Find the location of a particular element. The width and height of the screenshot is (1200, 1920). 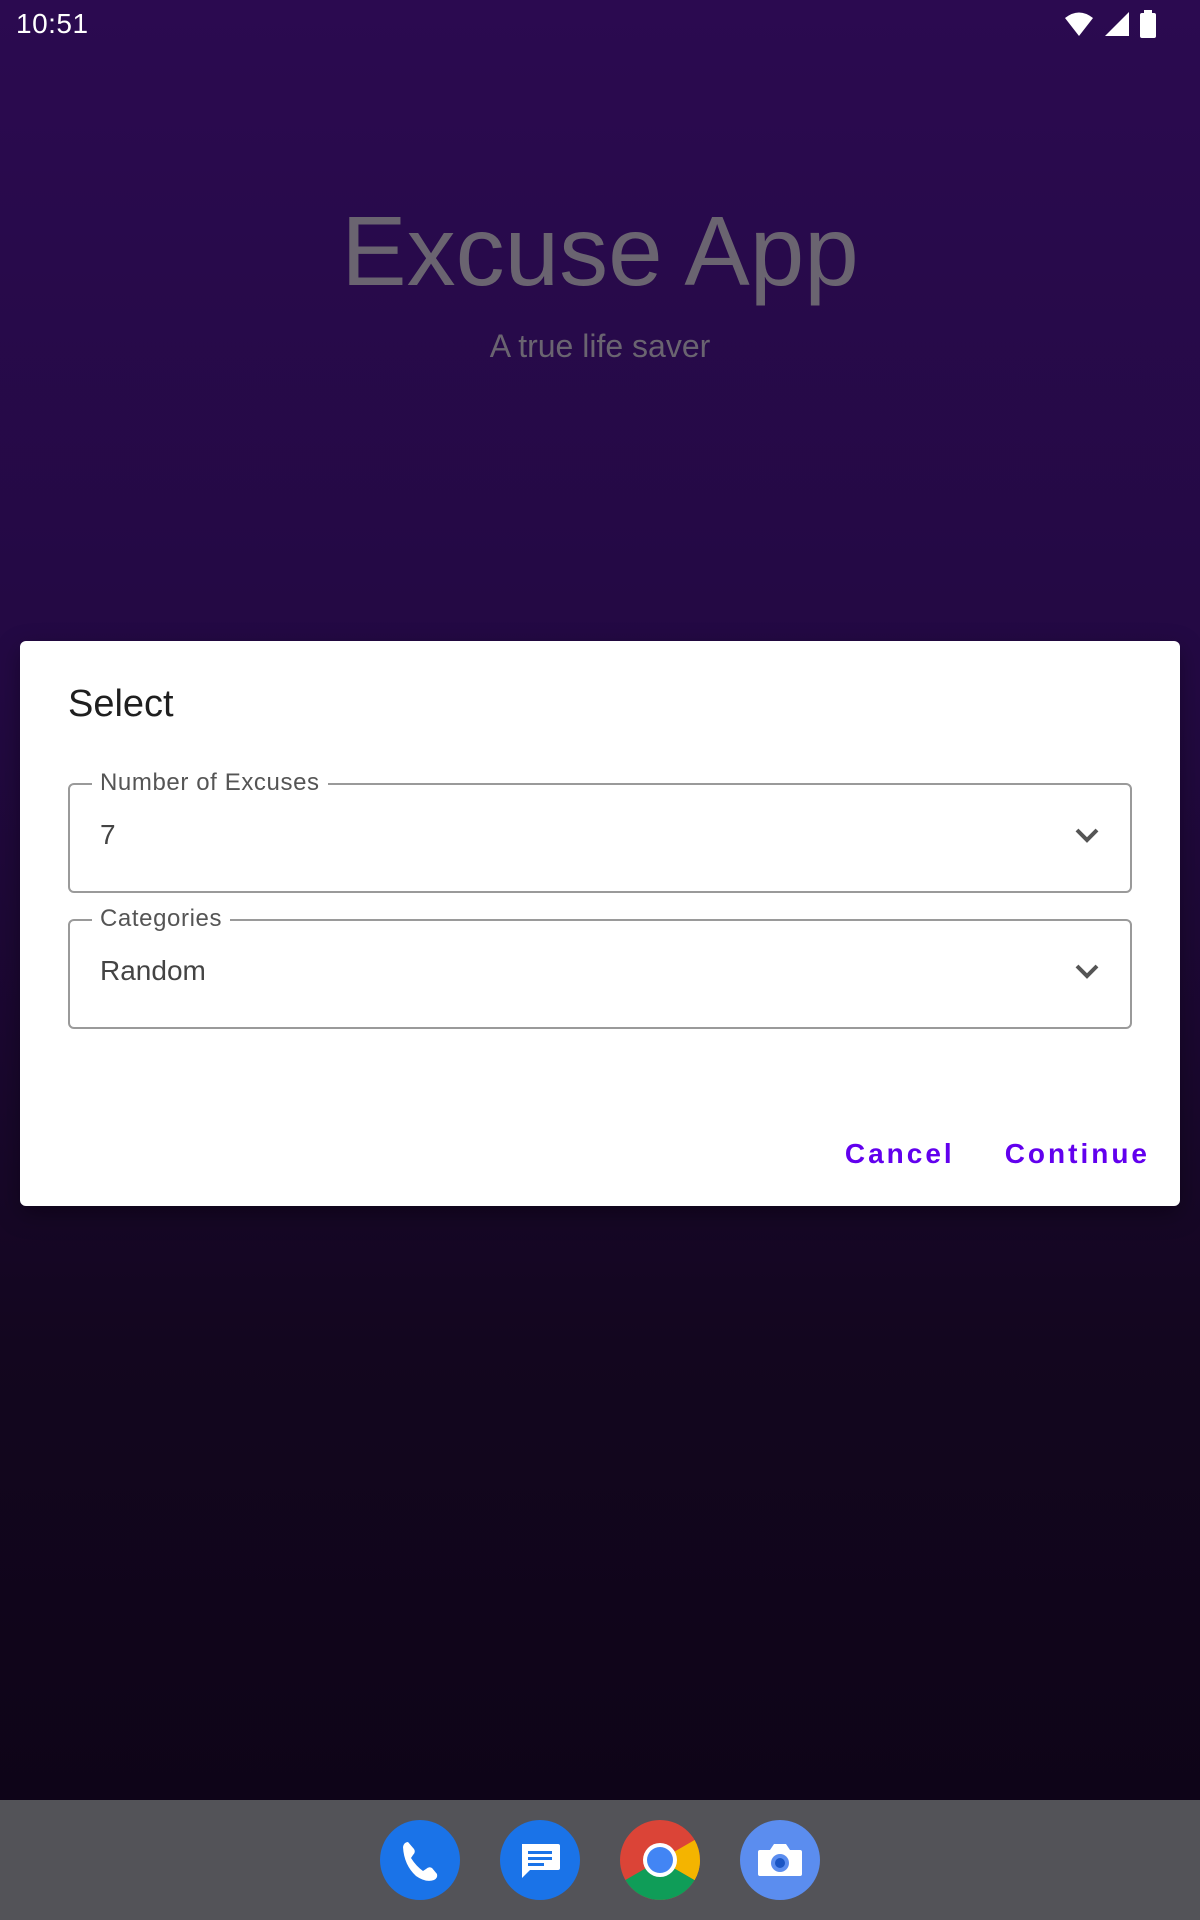

app-dock is located at coordinates (600, 1860).